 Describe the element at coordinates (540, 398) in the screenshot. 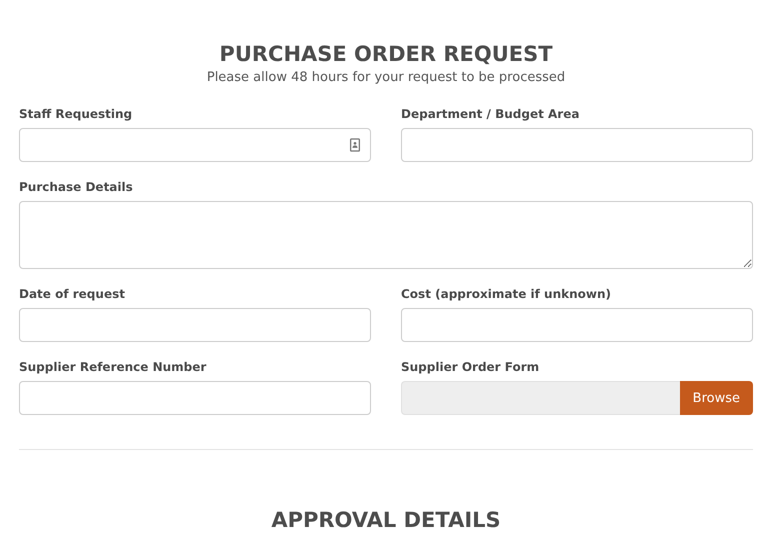

I see `file-name-field` at that location.